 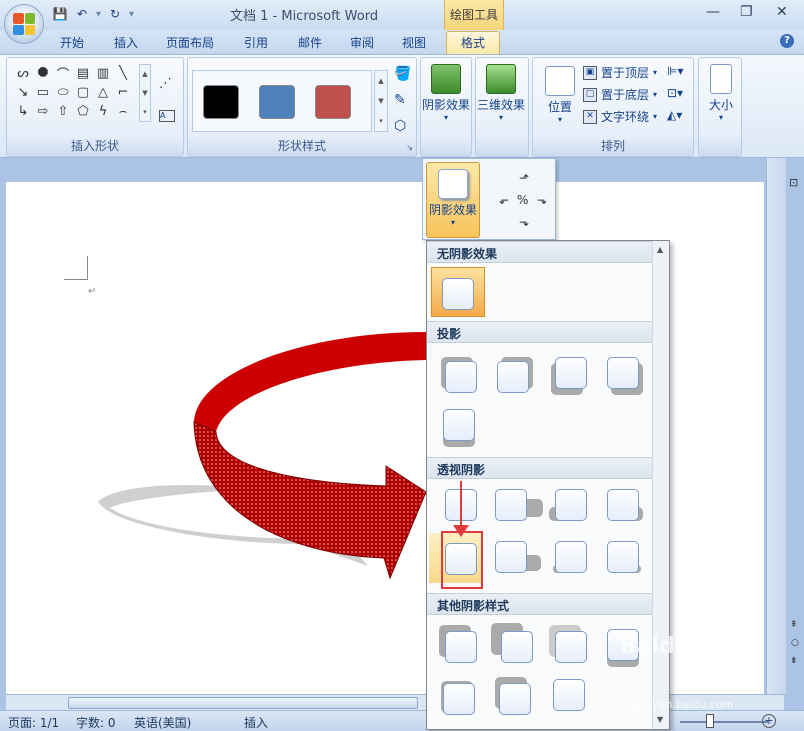 I want to click on line-icon: ╲, so click(x=123, y=73).